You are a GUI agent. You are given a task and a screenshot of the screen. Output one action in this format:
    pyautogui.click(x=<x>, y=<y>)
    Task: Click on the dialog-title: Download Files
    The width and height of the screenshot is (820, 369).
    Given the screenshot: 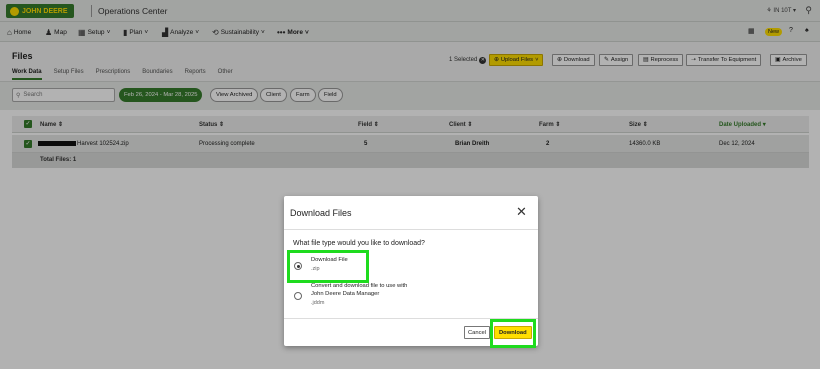 What is the action you would take?
    pyautogui.click(x=321, y=213)
    